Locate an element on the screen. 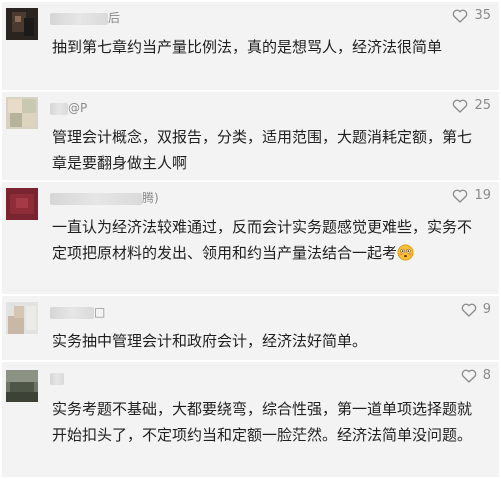 This screenshot has width=501, height=479. like-button: 25 is located at coordinates (471, 105).